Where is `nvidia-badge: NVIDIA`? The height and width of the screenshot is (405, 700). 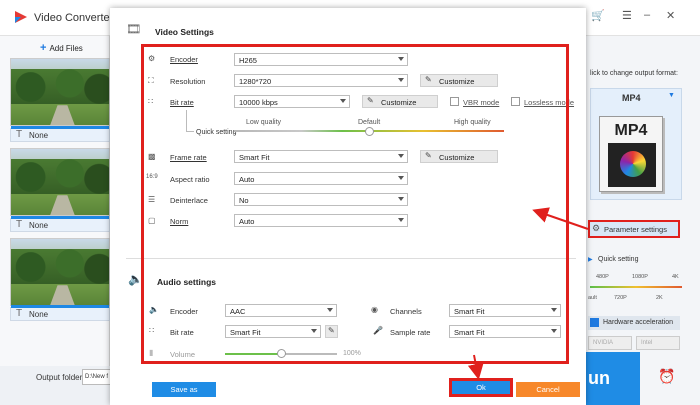 nvidia-badge: NVIDIA is located at coordinates (610, 343).